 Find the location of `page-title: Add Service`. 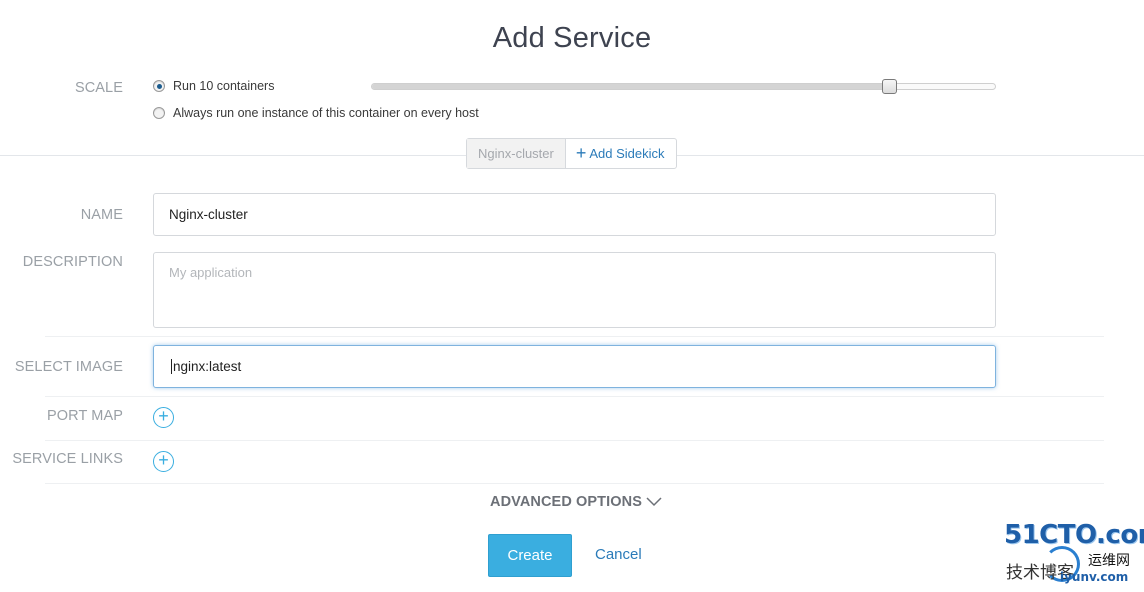

page-title: Add Service is located at coordinates (572, 38).